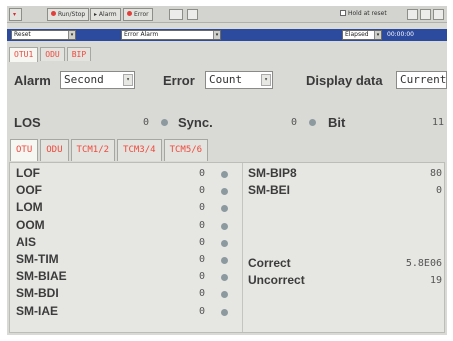 This screenshot has width=453, height=341. I want to click on tab-bip: BIP, so click(79, 54).